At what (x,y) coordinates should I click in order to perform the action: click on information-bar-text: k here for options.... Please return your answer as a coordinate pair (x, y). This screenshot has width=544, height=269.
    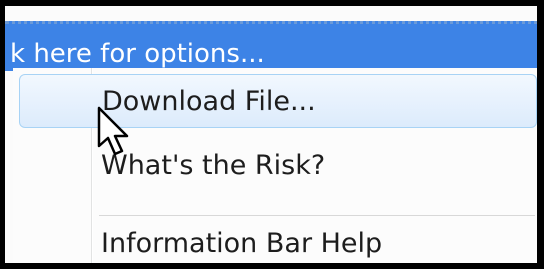
    Looking at the image, I should click on (137, 54).